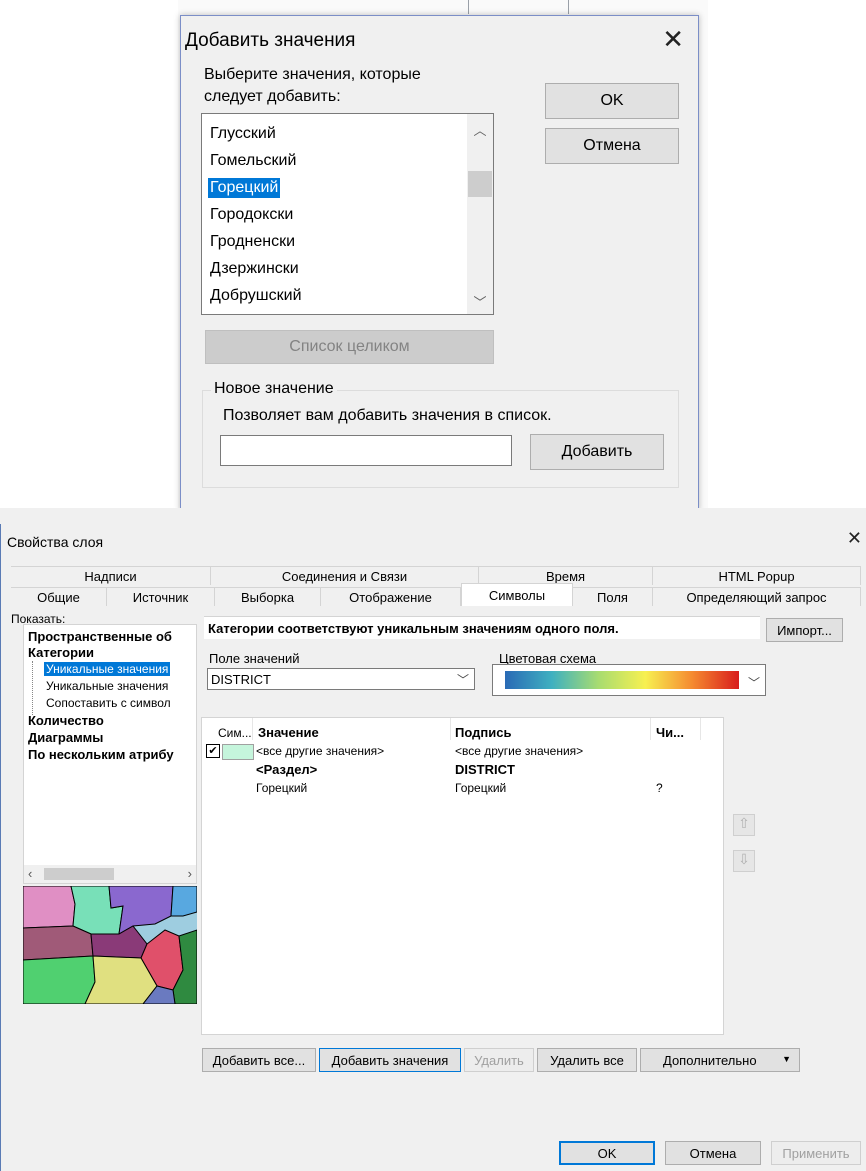 This screenshot has height=1171, width=866. Describe the element at coordinates (243, 134) in the screenshot. I see `list-item: Глусский` at that location.